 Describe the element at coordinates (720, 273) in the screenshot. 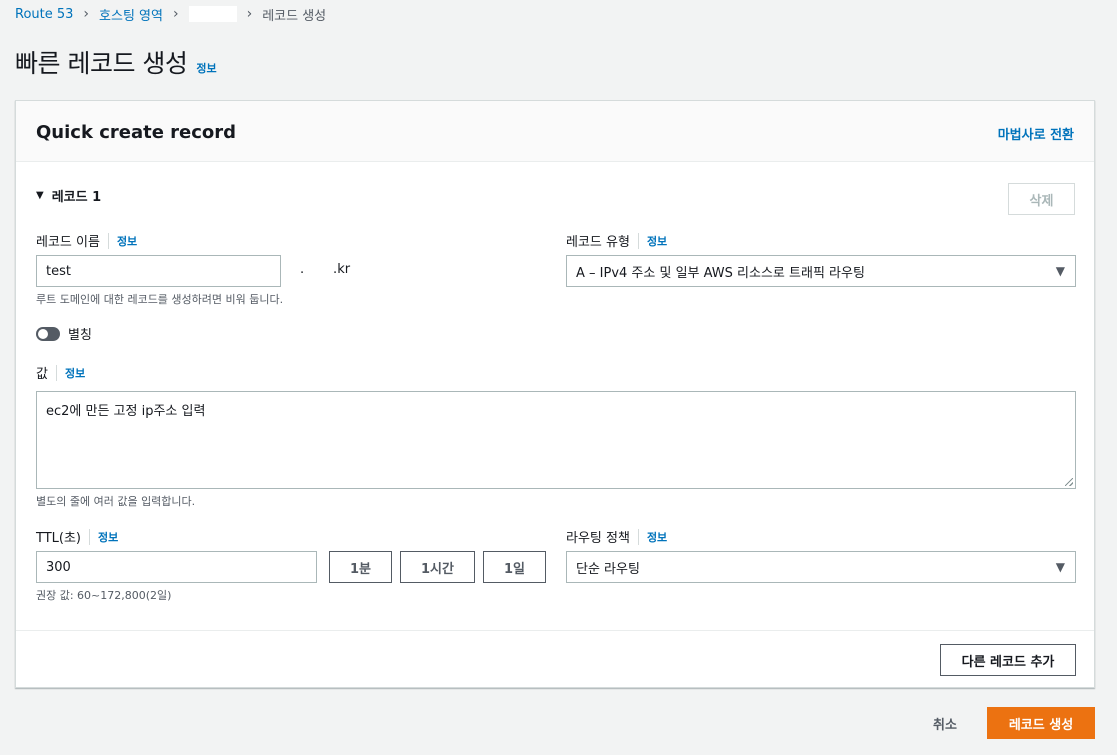

I see `record-type-value: A – IPv4 주소 및 일부 AWS 리소스로 트래픽 라우팅` at that location.